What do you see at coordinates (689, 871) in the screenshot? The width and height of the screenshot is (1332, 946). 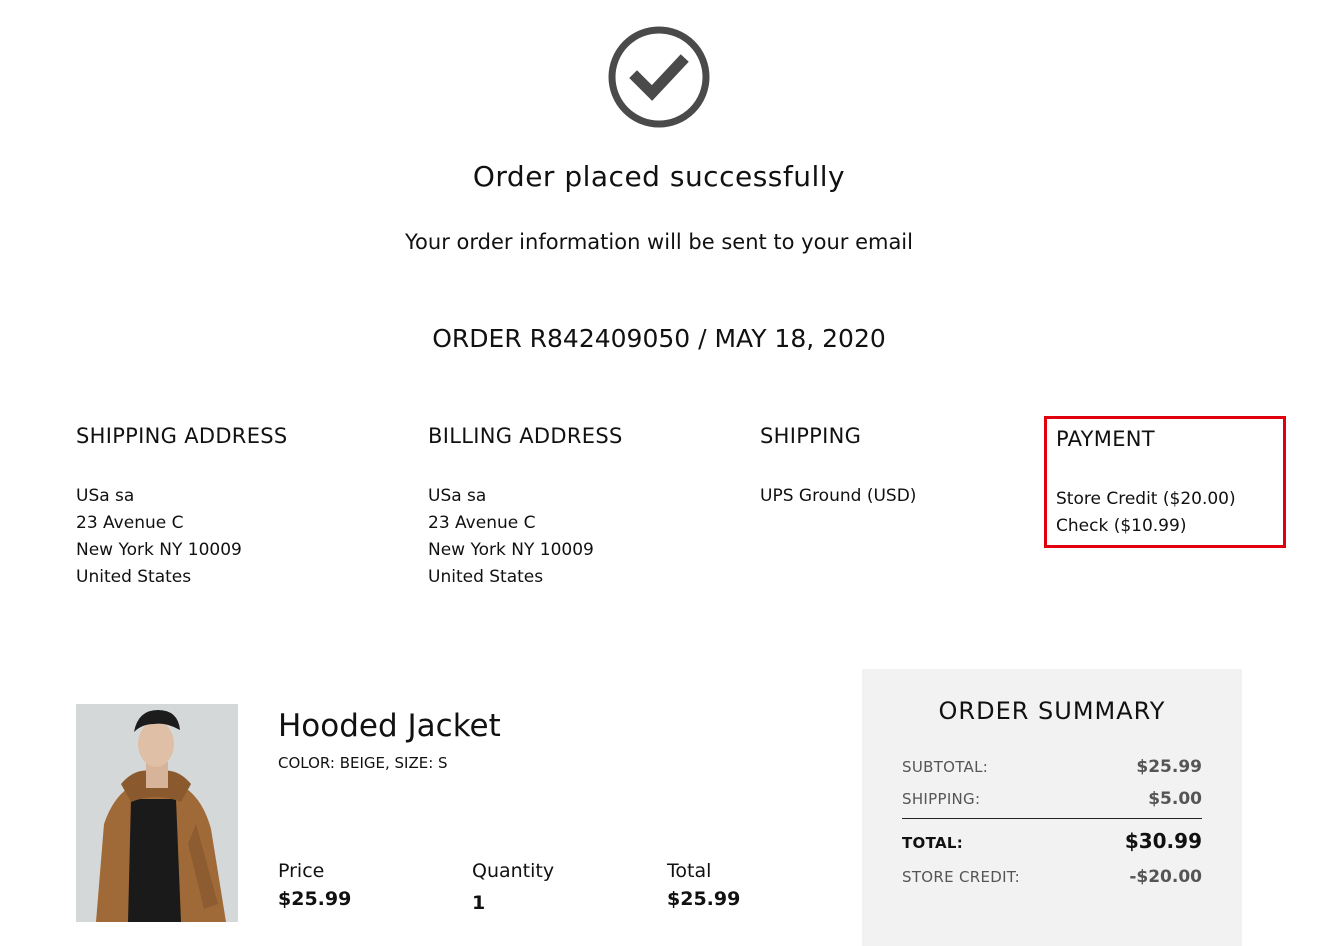 I see `total-label: Total` at bounding box center [689, 871].